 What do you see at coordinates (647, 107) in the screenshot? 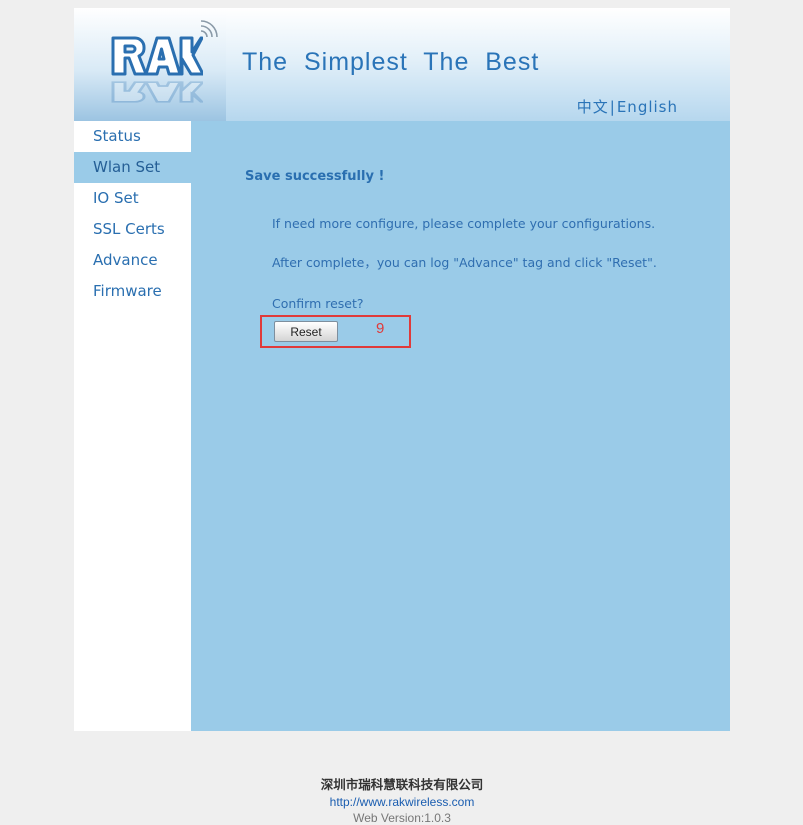
I see `lang-english-link: English` at bounding box center [647, 107].